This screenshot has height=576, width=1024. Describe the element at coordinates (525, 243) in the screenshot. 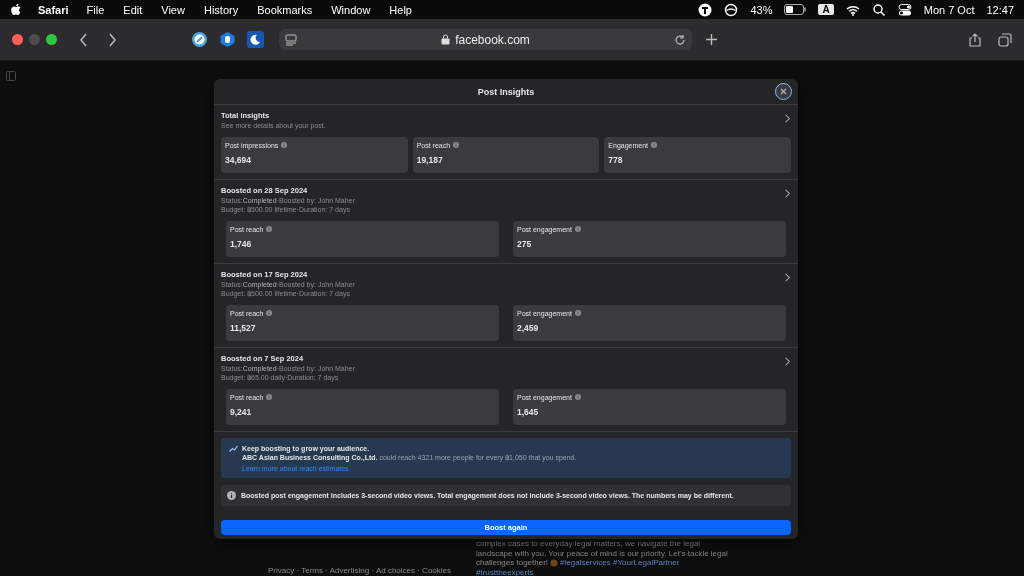

I see `metric-value: 275` at that location.